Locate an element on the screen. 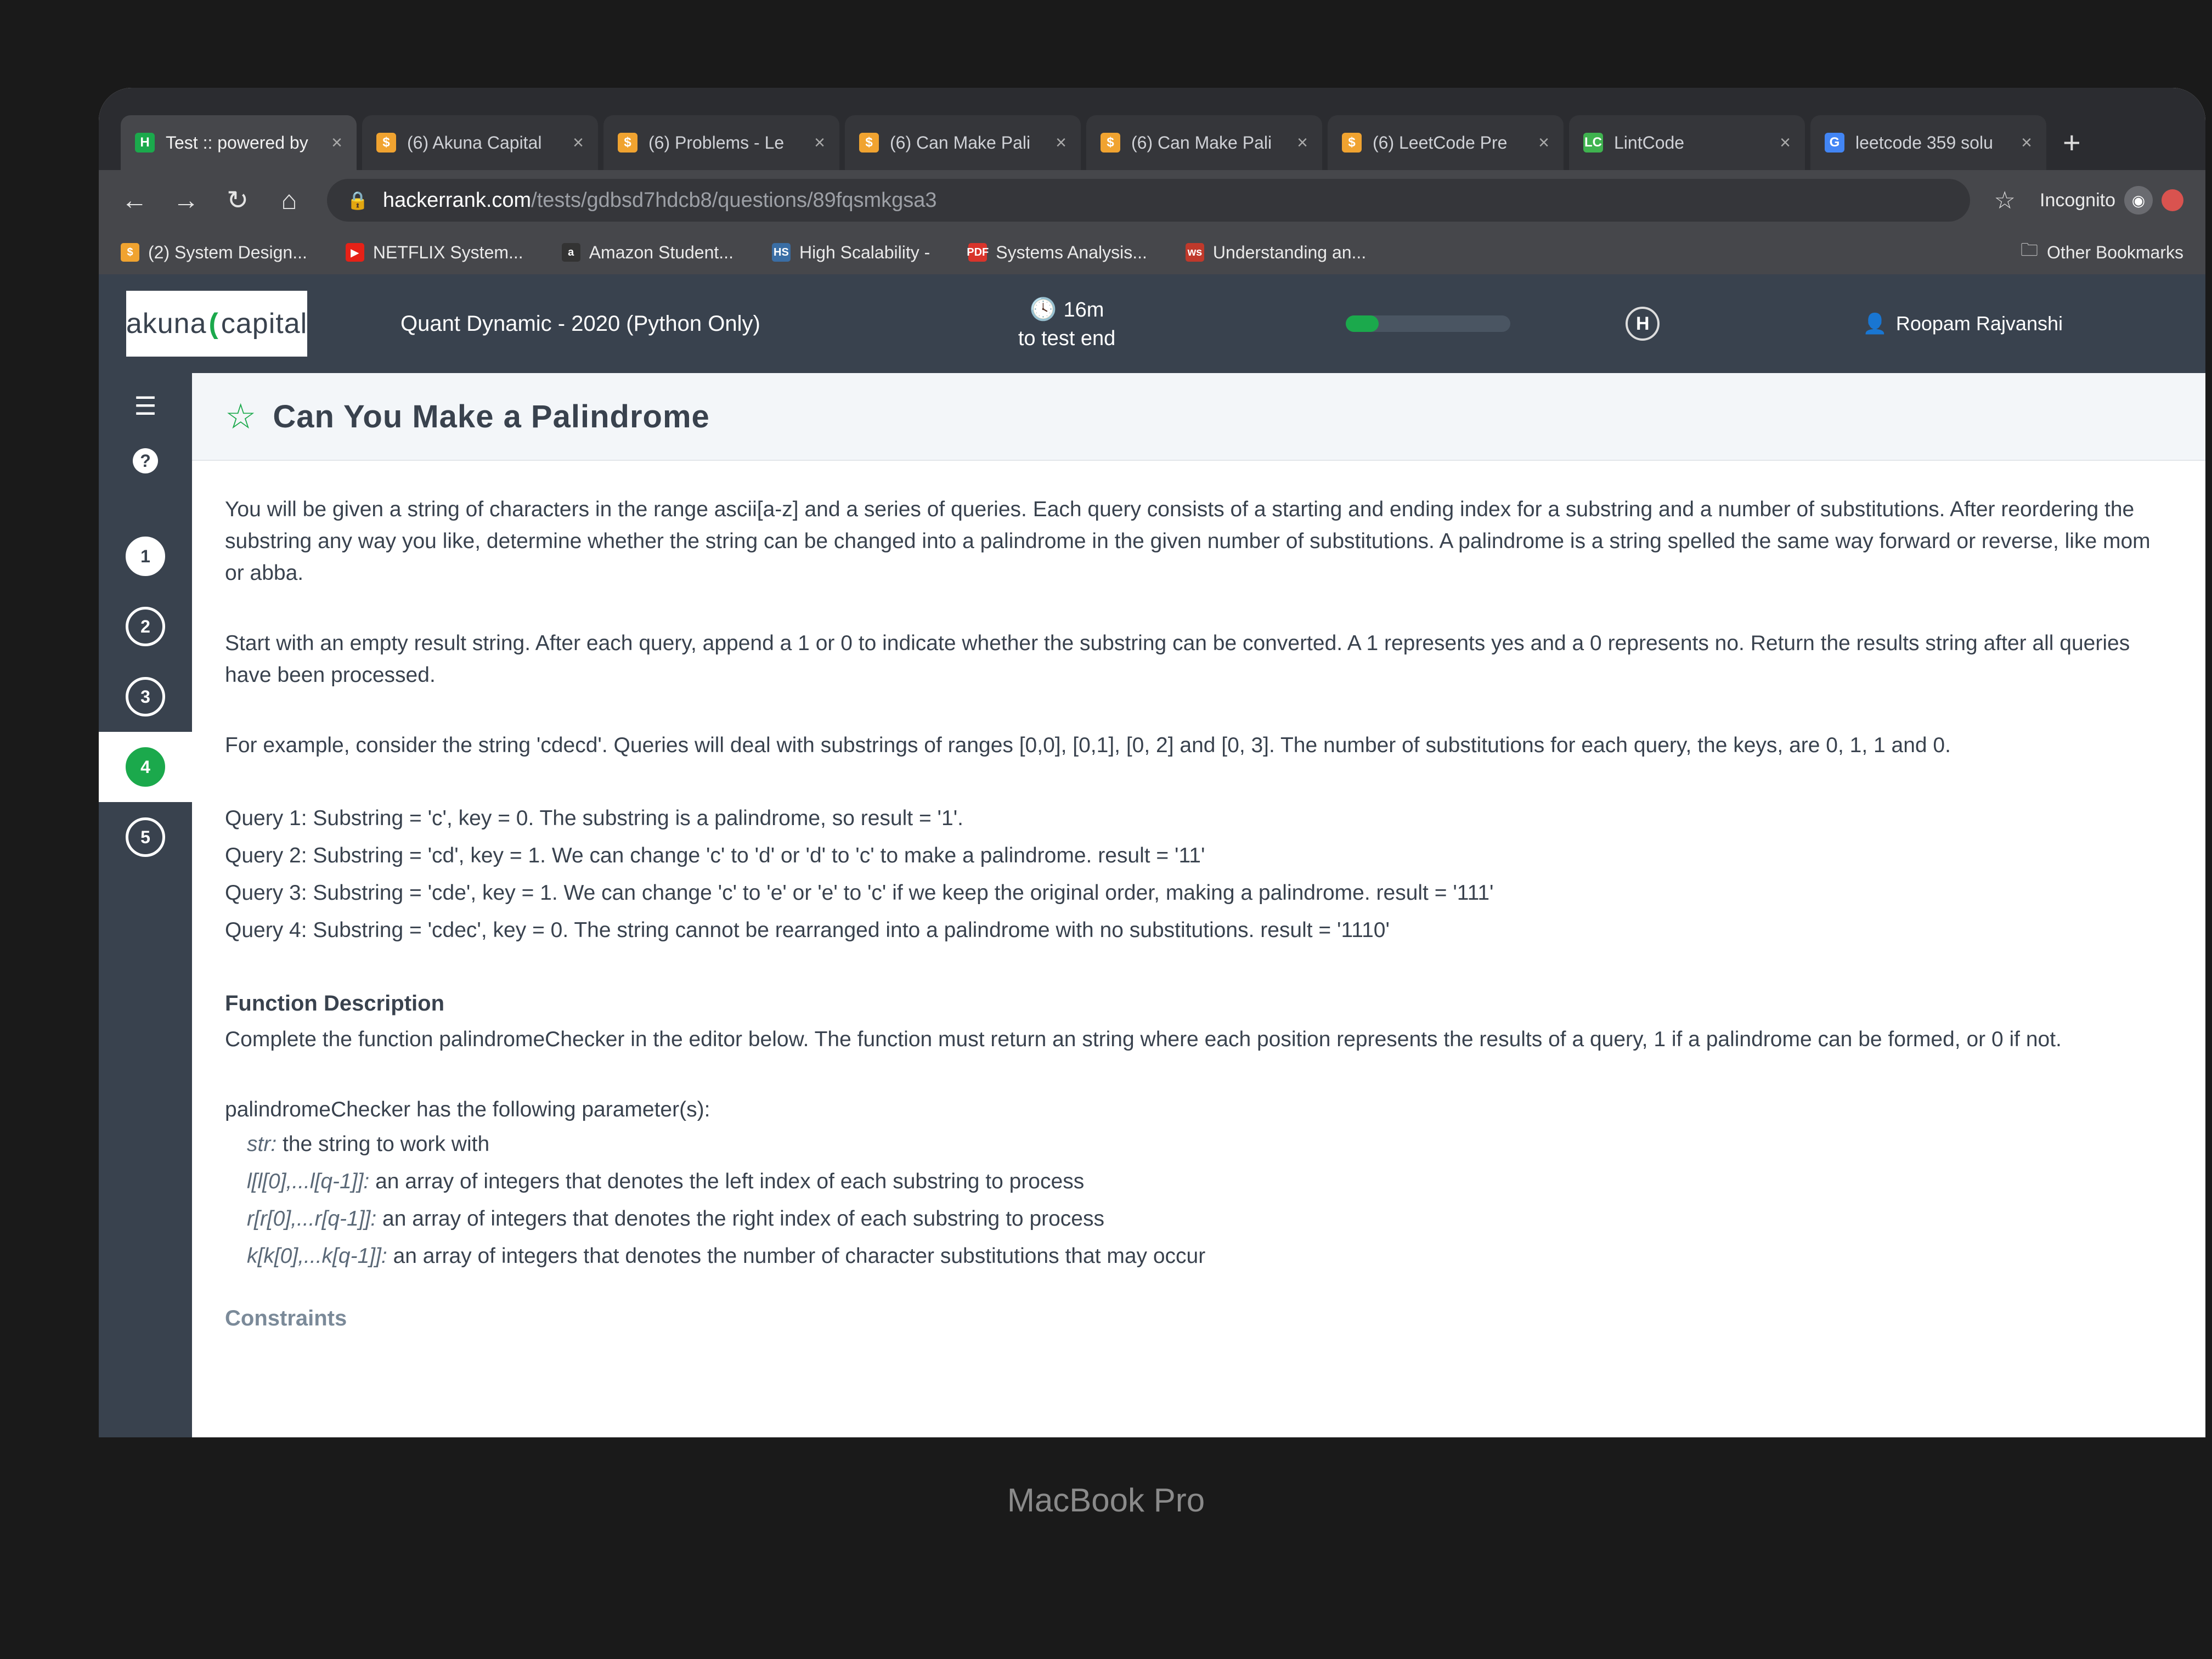  question-nav-item: 1 is located at coordinates (146, 556).